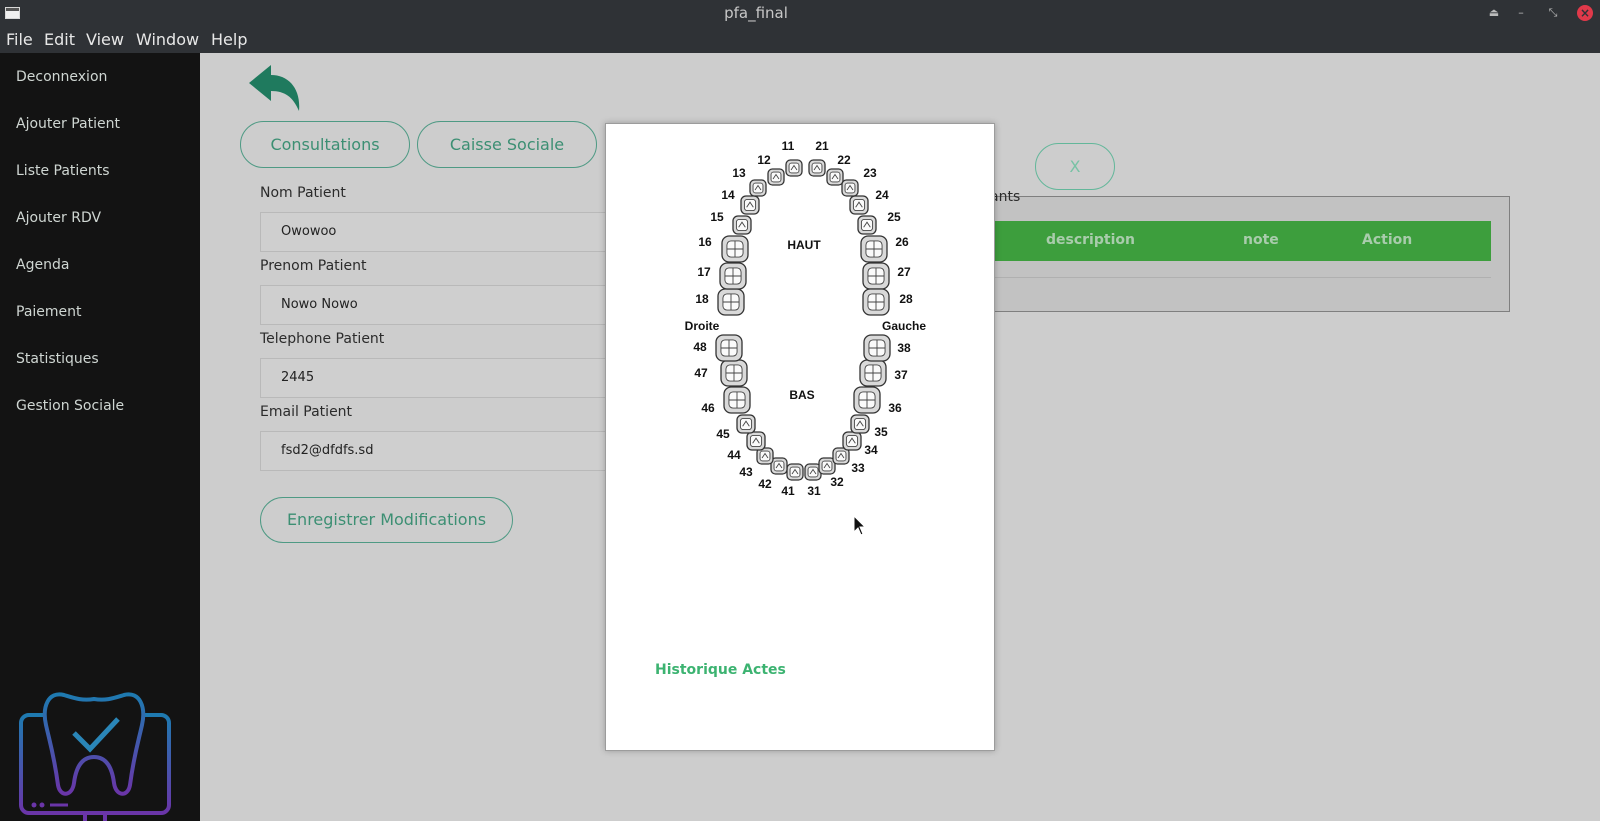 Image resolution: width=1600 pixels, height=821 pixels. What do you see at coordinates (450, 232) in the screenshot?
I see `nom-field: Owowoo` at bounding box center [450, 232].